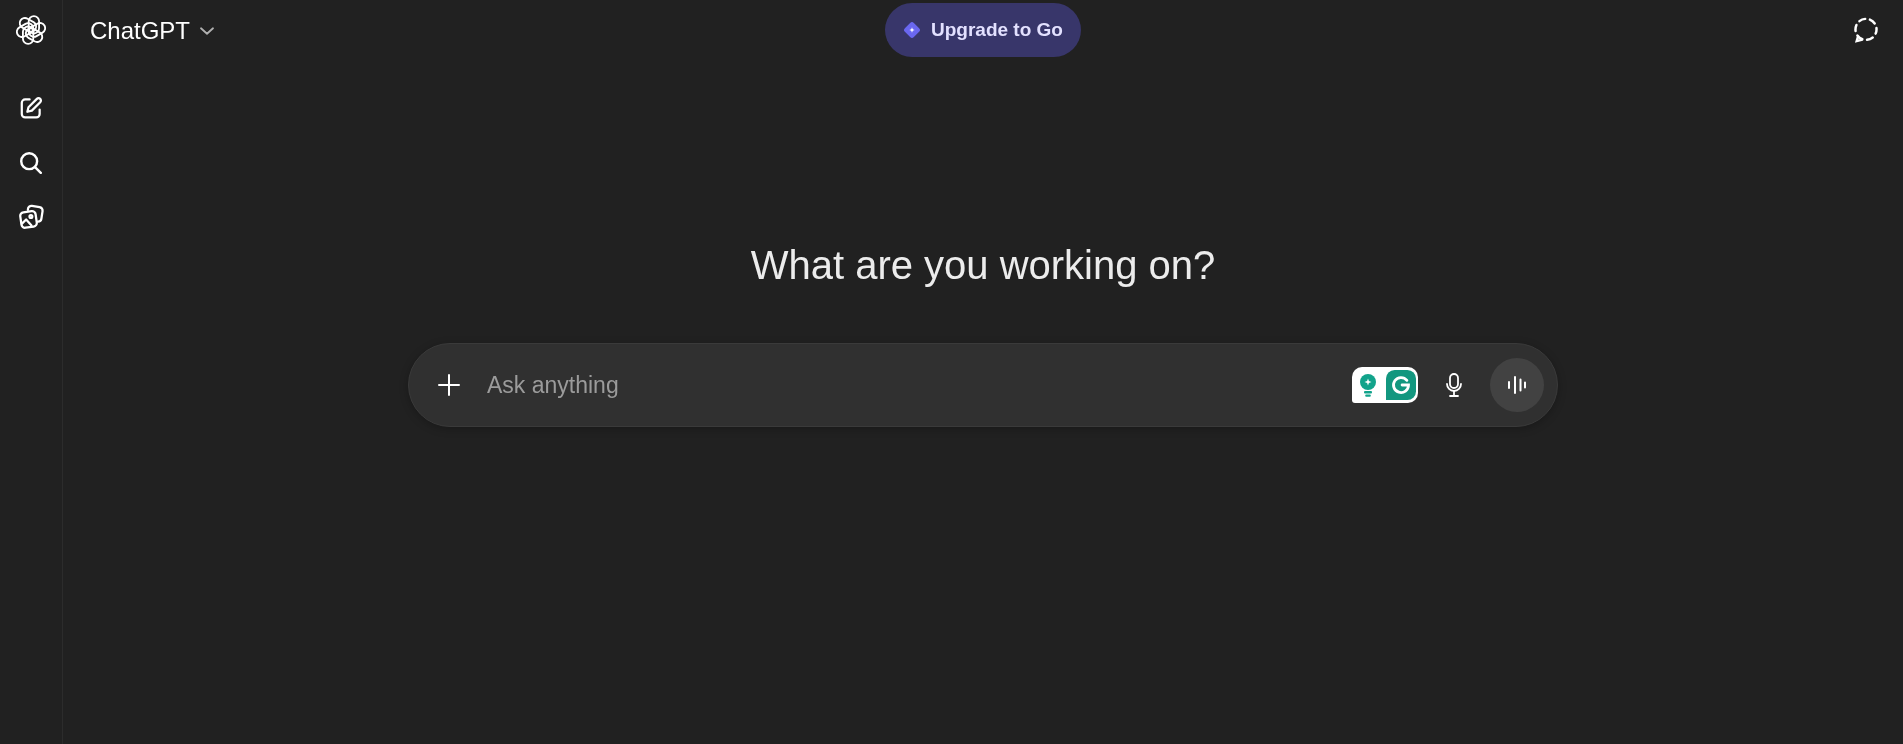  I want to click on writing-assistant-widget, so click(1385, 385).